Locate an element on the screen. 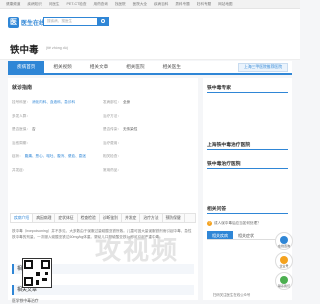 The width and height of the screenshot is (320, 304). topnav-item: 找医院 is located at coordinates (120, 4).